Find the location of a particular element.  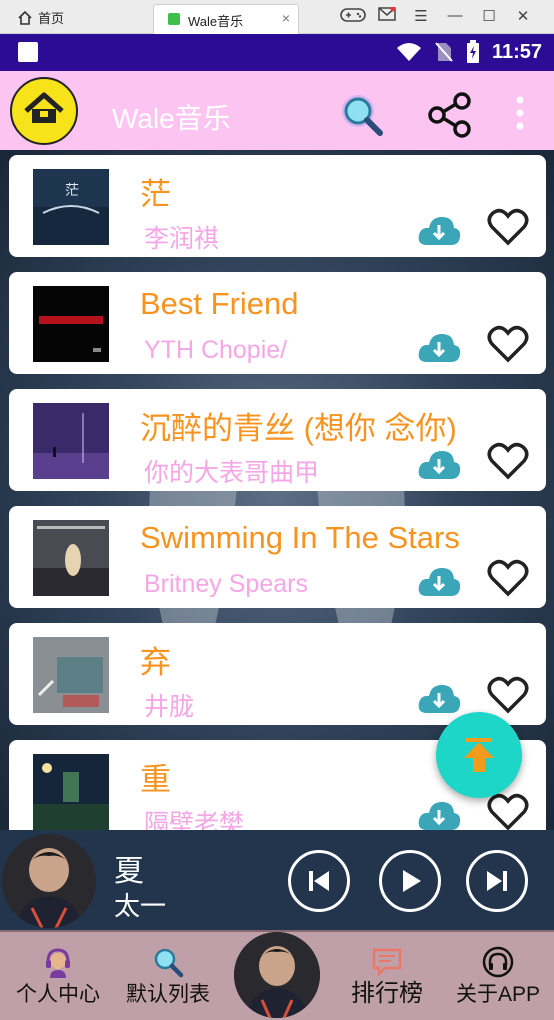

nav-label: 排行榜 is located at coordinates (387, 993).